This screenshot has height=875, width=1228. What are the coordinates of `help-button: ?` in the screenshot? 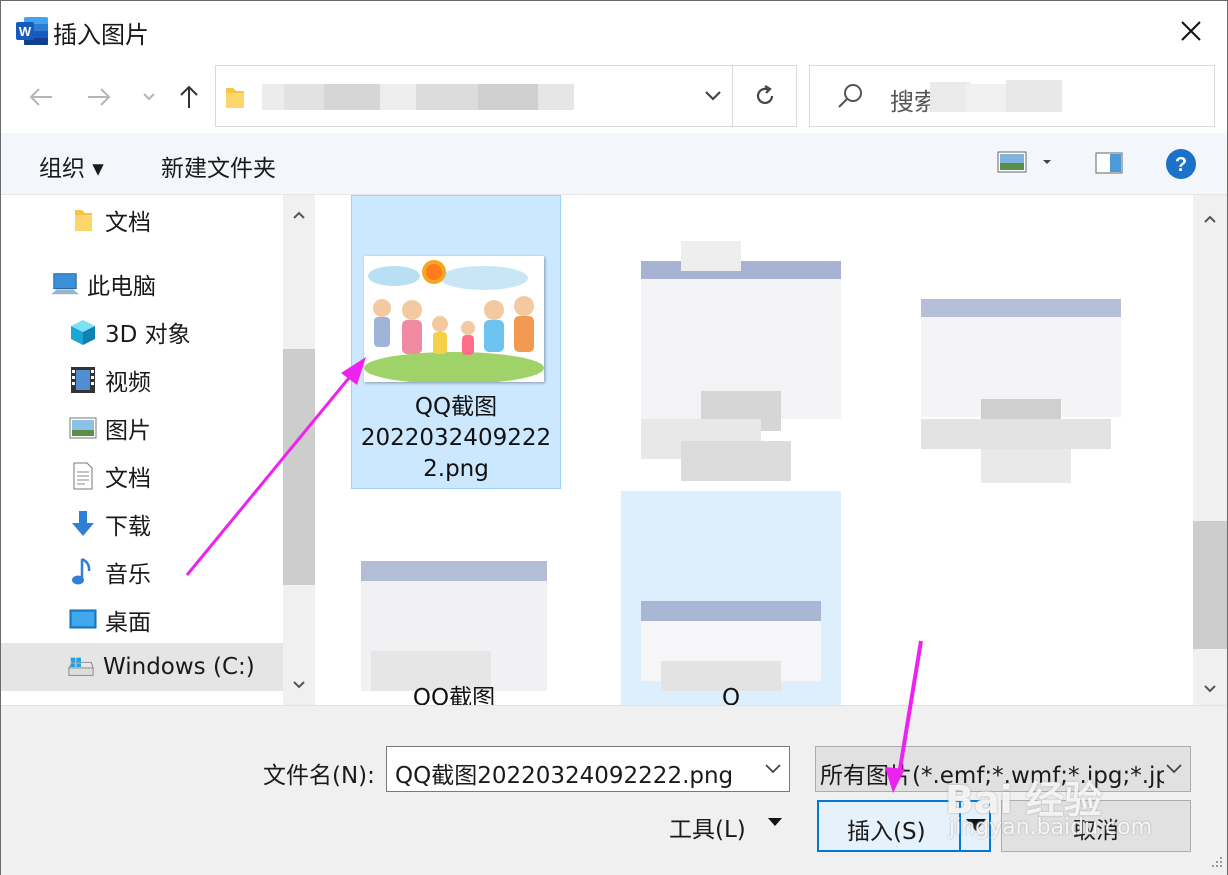 It's located at (1181, 166).